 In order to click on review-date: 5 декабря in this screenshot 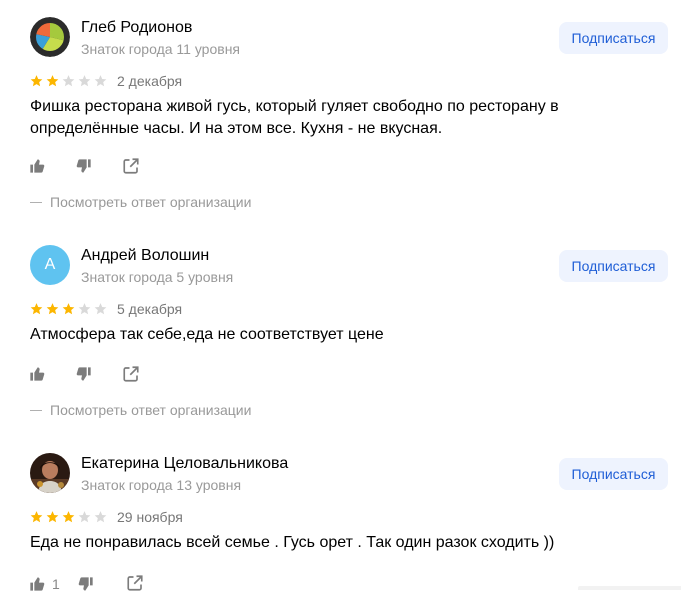, I will do `click(150, 309)`.